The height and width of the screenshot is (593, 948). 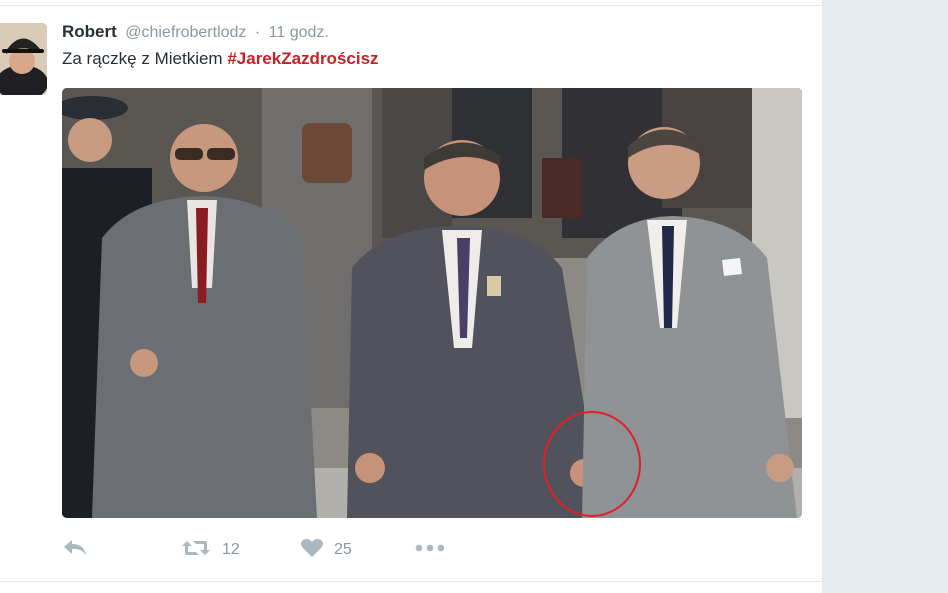 What do you see at coordinates (185, 32) in the screenshot?
I see `author-handle: @chiefrobertlodz` at bounding box center [185, 32].